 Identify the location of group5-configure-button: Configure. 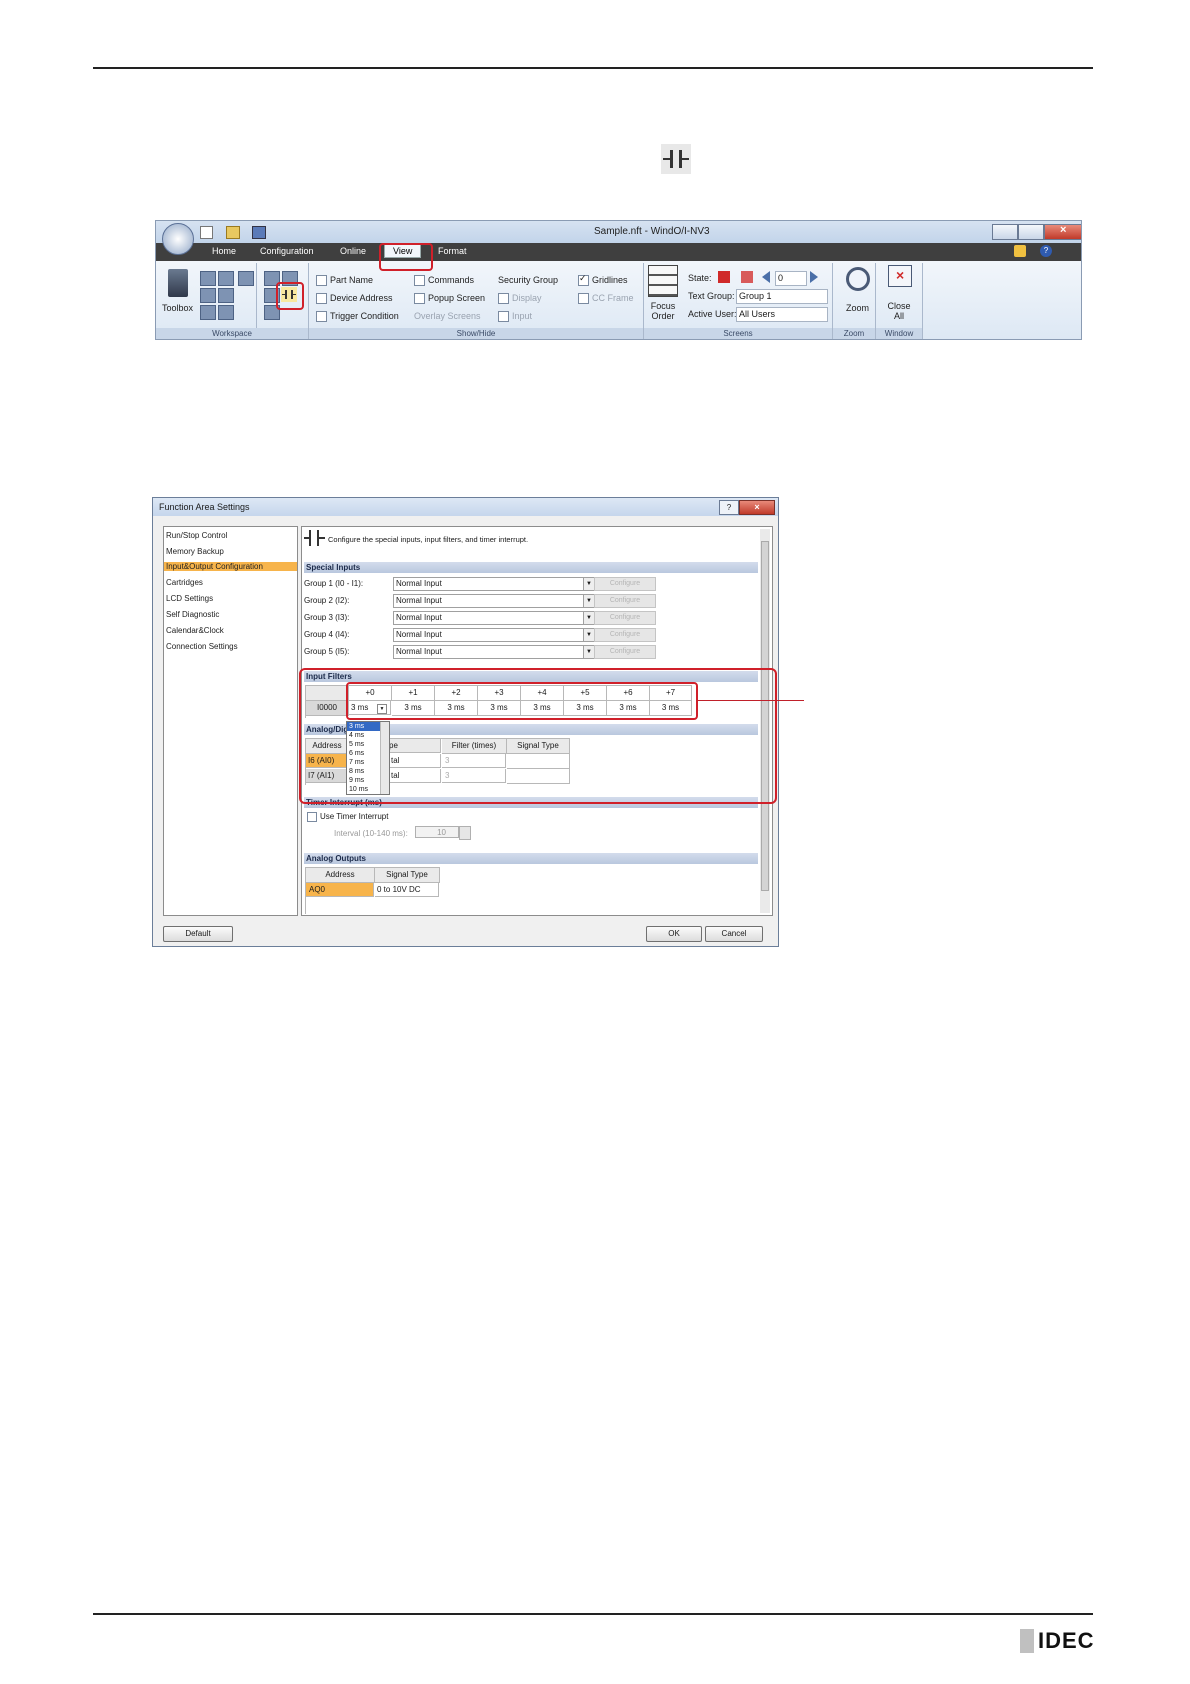
(625, 652).